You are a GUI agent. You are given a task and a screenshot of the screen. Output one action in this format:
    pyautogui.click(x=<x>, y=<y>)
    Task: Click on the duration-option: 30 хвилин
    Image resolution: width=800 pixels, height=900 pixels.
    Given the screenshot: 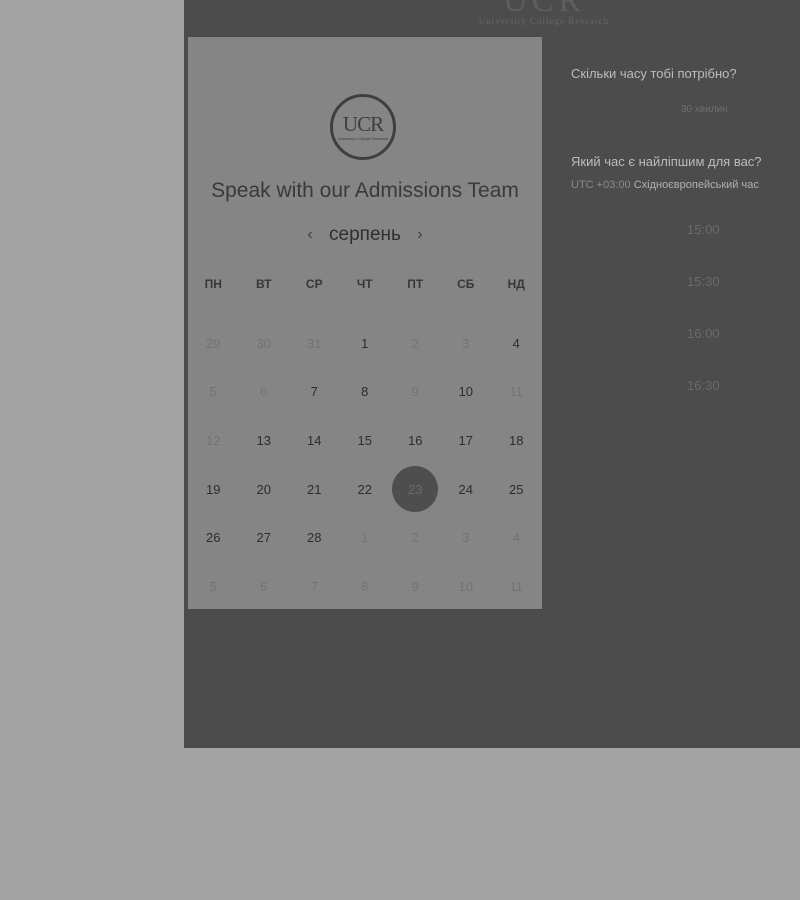 What is the action you would take?
    pyautogui.click(x=704, y=109)
    